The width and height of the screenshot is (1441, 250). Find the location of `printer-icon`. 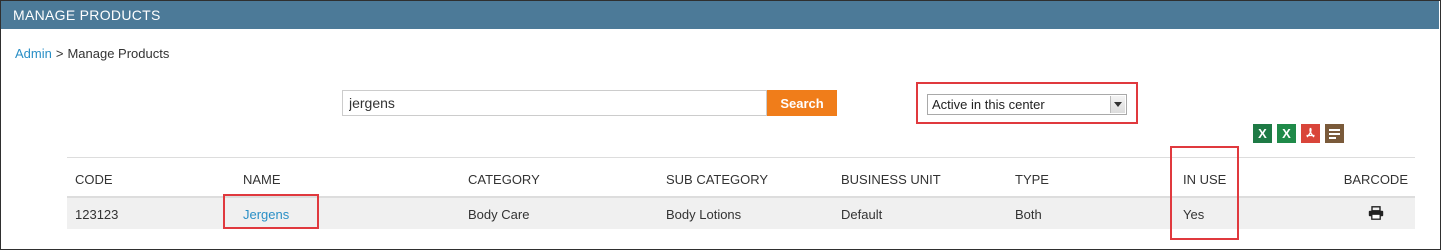

printer-icon is located at coordinates (1376, 213).